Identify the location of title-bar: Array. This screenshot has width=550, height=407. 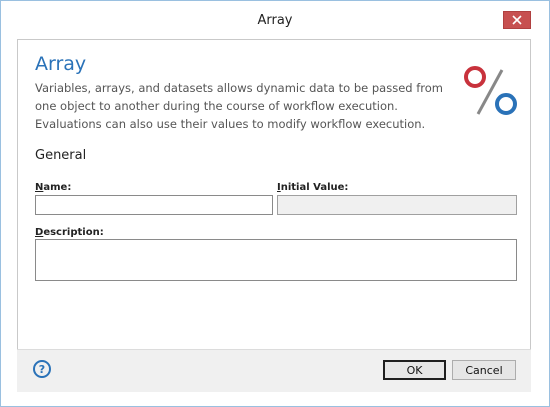
(275, 20).